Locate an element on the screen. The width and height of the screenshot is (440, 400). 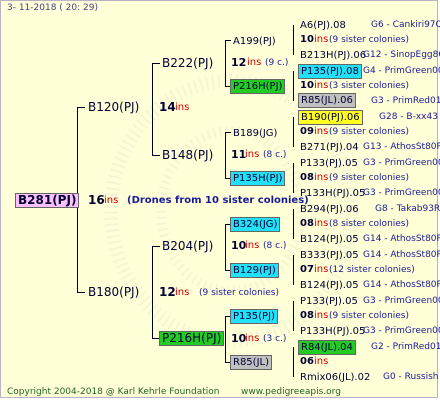
gen3-a199: A199(PJ) is located at coordinates (254, 41).